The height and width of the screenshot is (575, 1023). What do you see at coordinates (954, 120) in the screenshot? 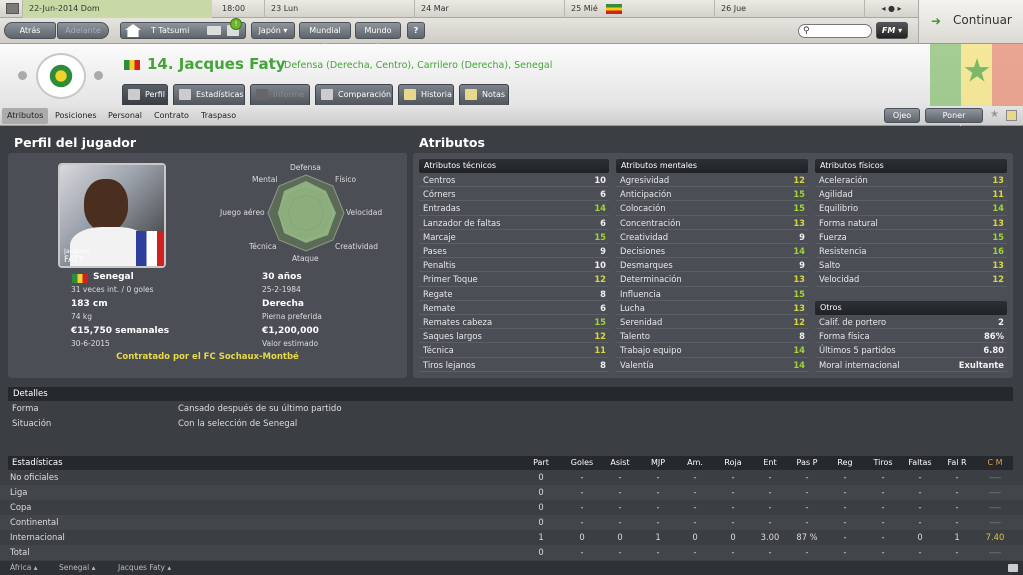
I see `nickname-button: Poner apodo` at bounding box center [954, 120].